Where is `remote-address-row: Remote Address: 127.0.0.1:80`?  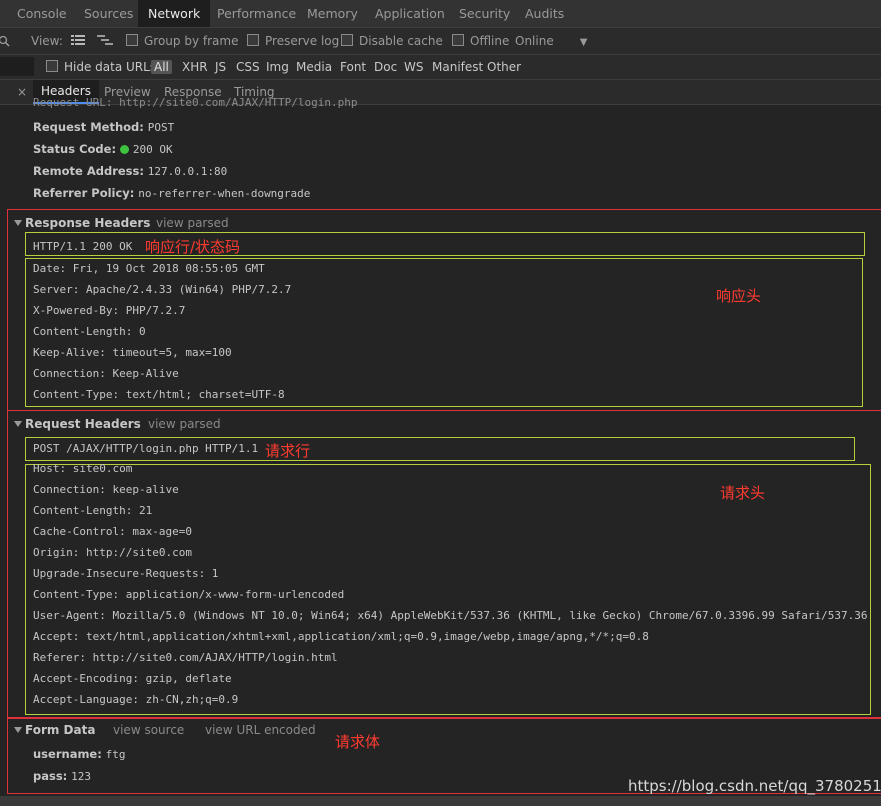
remote-address-row: Remote Address: 127.0.0.1:80 is located at coordinates (130, 171).